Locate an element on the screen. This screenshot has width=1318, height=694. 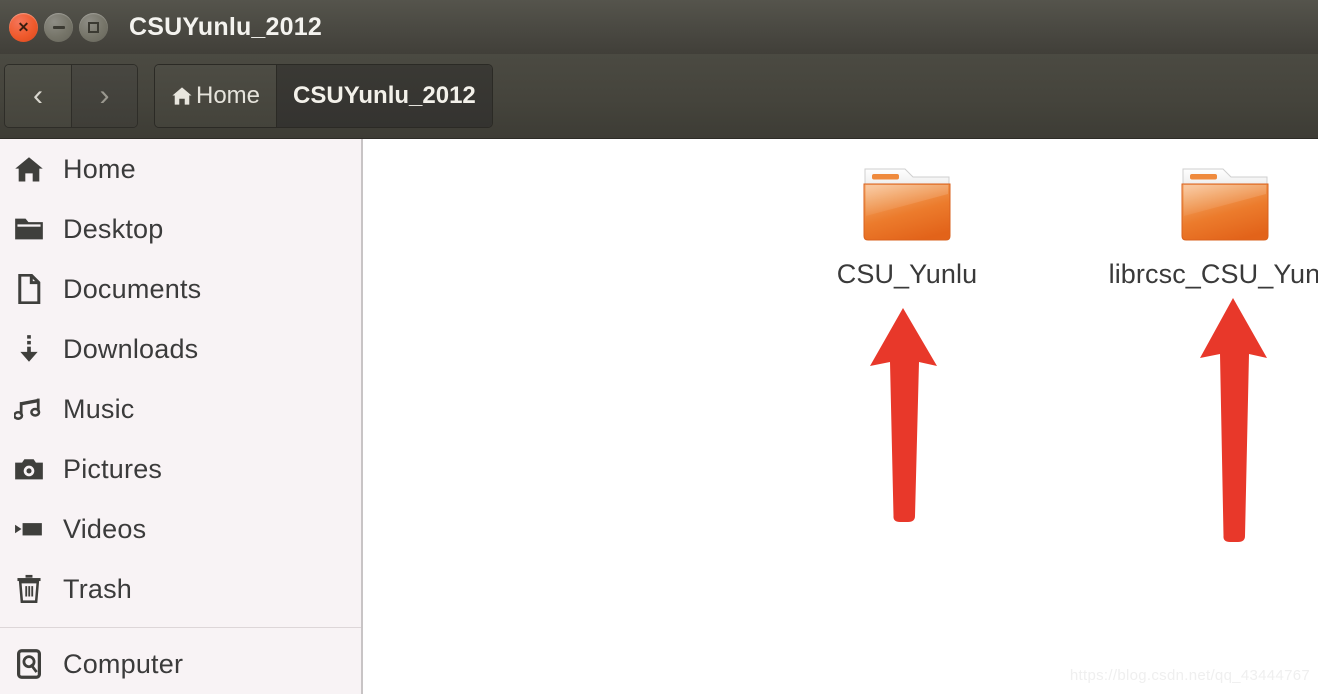
breadcrumb-item-home: Home is located at coordinates (216, 96).